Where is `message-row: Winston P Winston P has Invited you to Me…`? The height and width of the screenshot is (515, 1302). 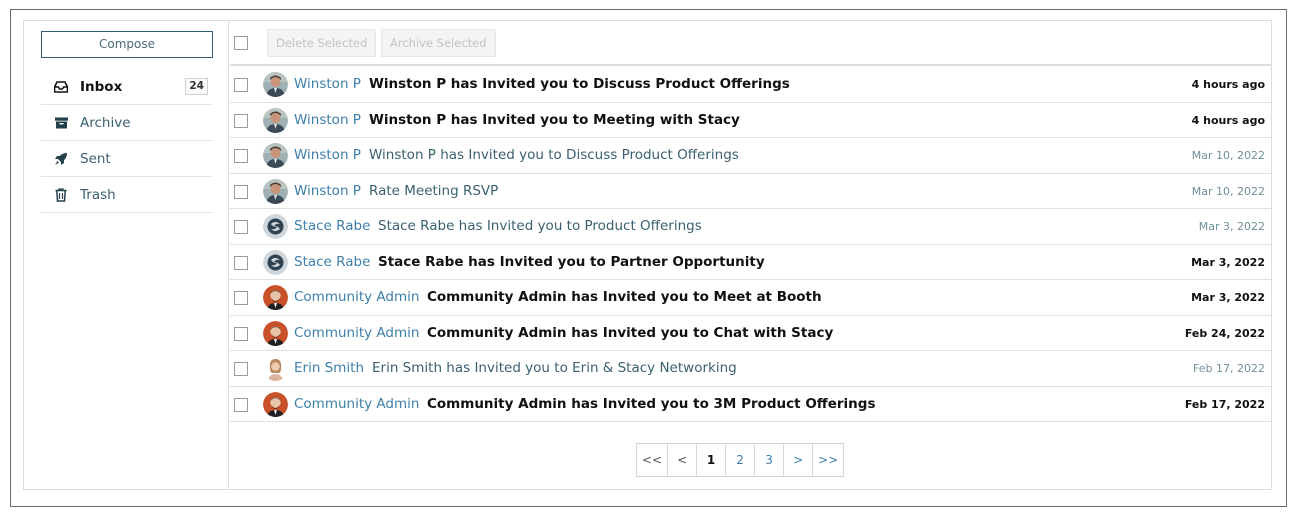
message-row: Winston P Winston P has Invited you to Me… is located at coordinates (750, 120).